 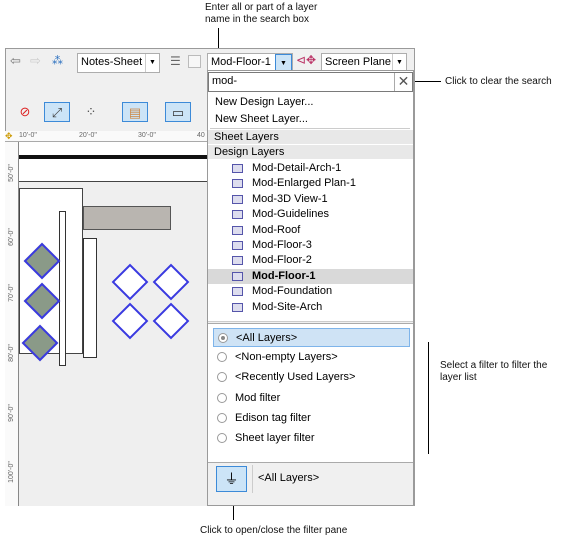 I want to click on filter-name: <All Layers>, so click(x=267, y=338).